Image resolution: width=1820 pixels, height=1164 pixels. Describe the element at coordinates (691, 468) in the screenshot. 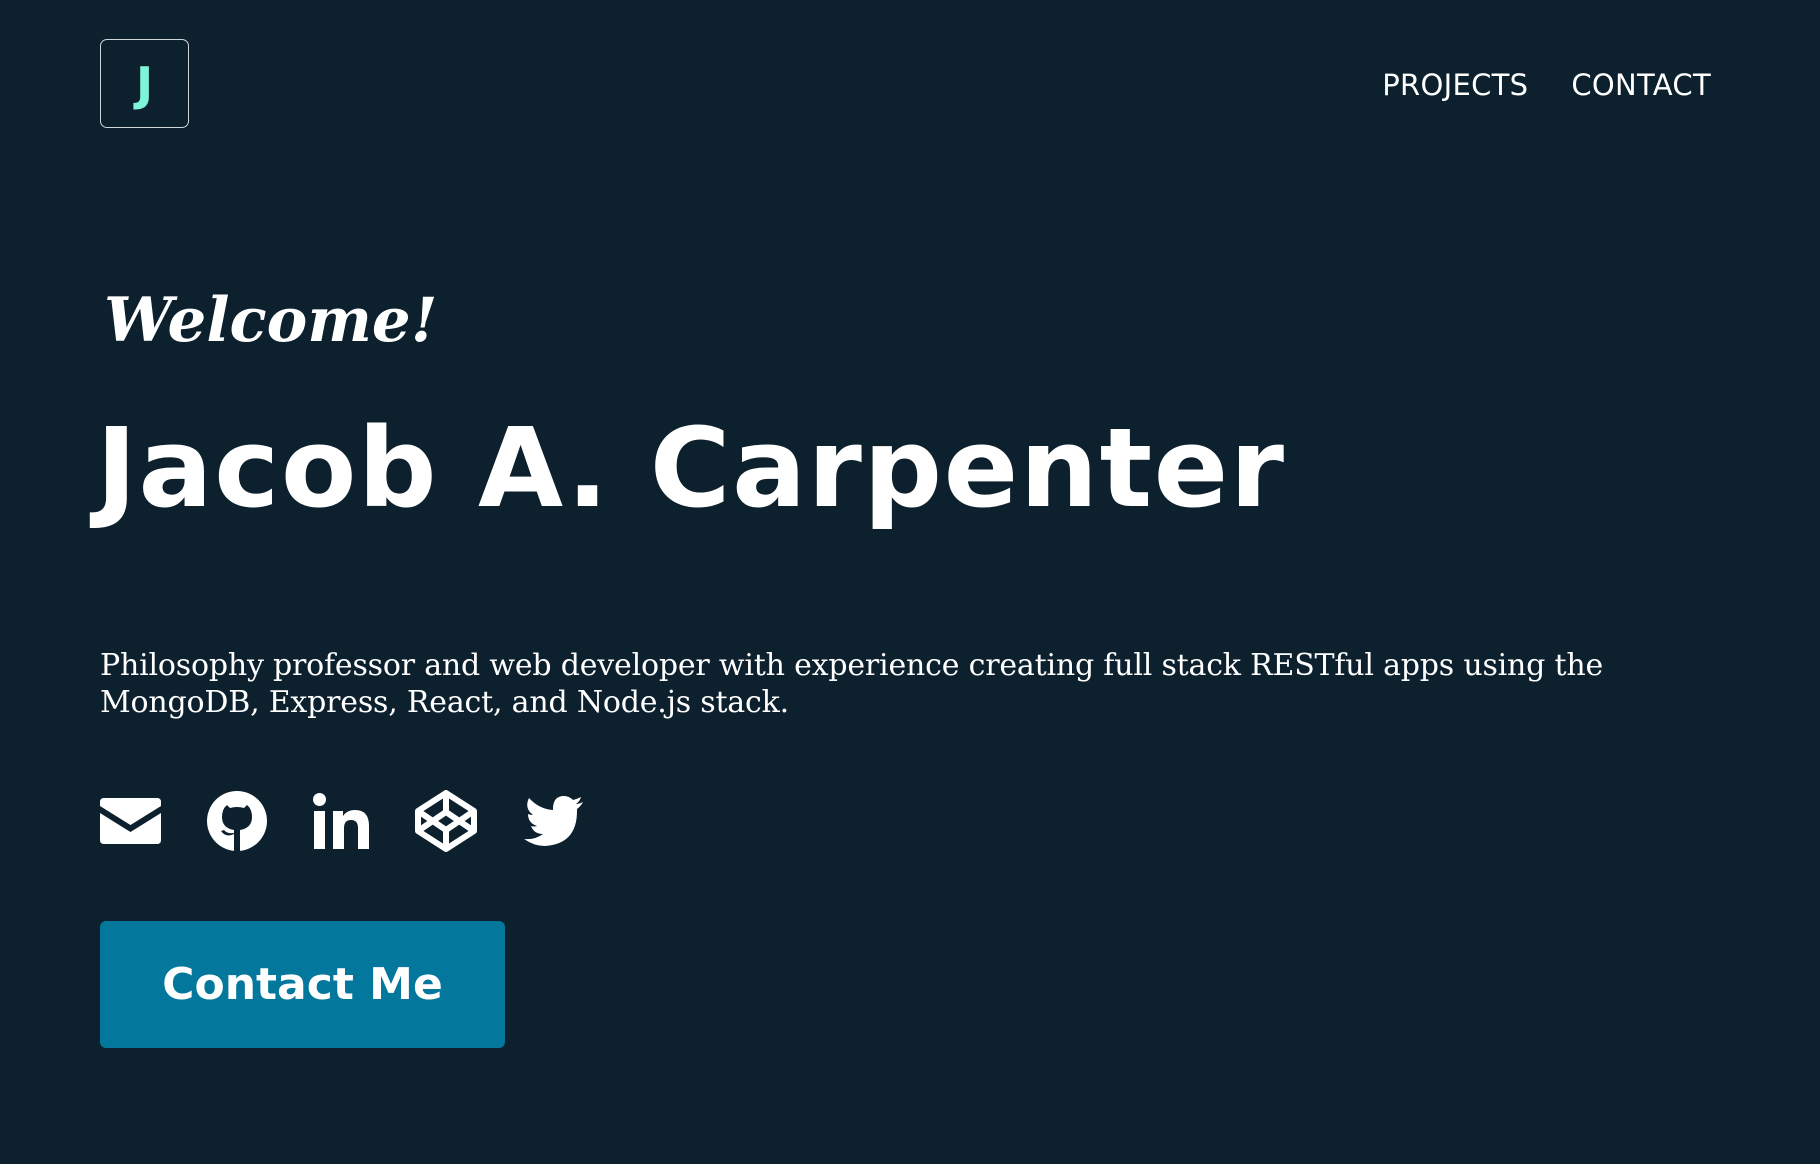

I see `hero-name: Jacob A. Carpenter` at that location.